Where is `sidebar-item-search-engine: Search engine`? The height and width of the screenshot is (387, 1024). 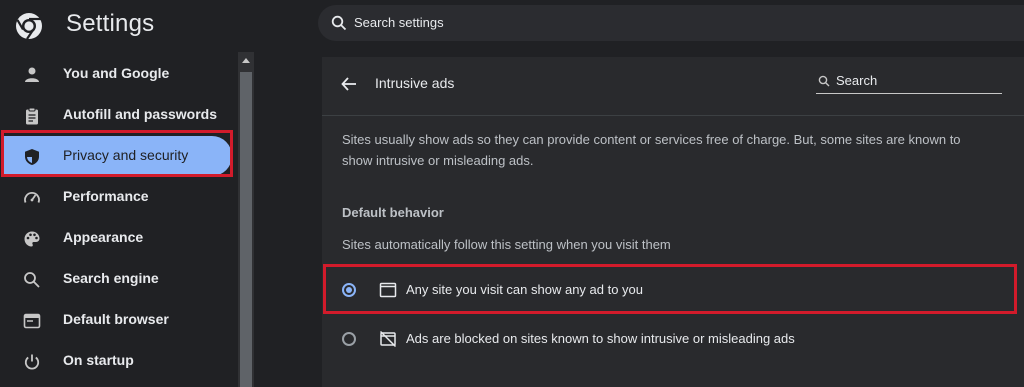
sidebar-item-search-engine: Search engine is located at coordinates (116, 279).